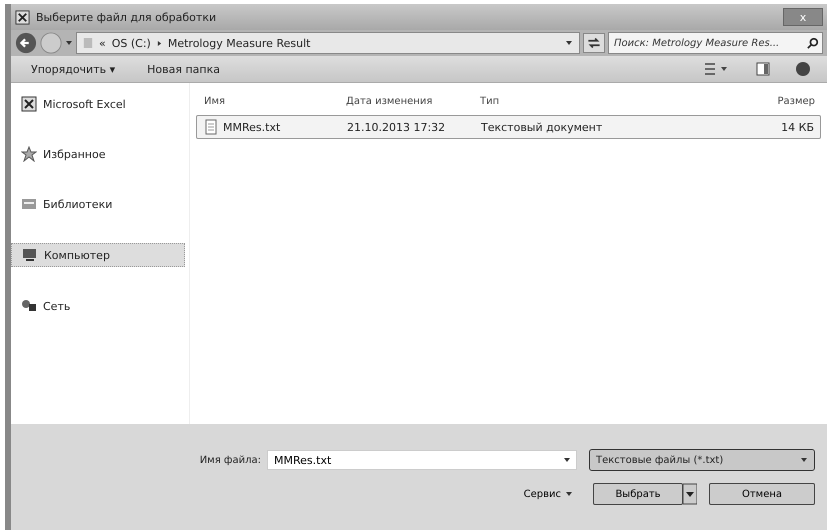 Image resolution: width=827 pixels, height=530 pixels. I want to click on file-size: 14 КБ, so click(797, 127).